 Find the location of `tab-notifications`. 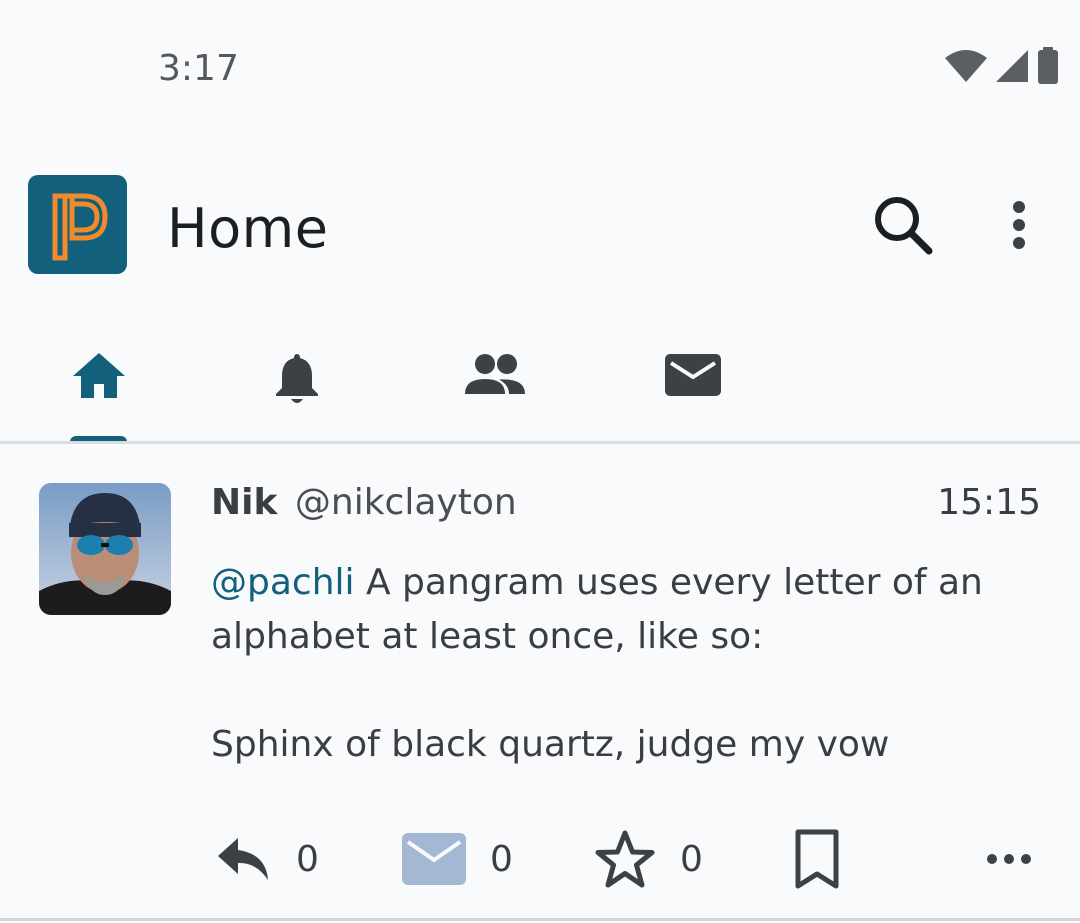

tab-notifications is located at coordinates (297, 385).